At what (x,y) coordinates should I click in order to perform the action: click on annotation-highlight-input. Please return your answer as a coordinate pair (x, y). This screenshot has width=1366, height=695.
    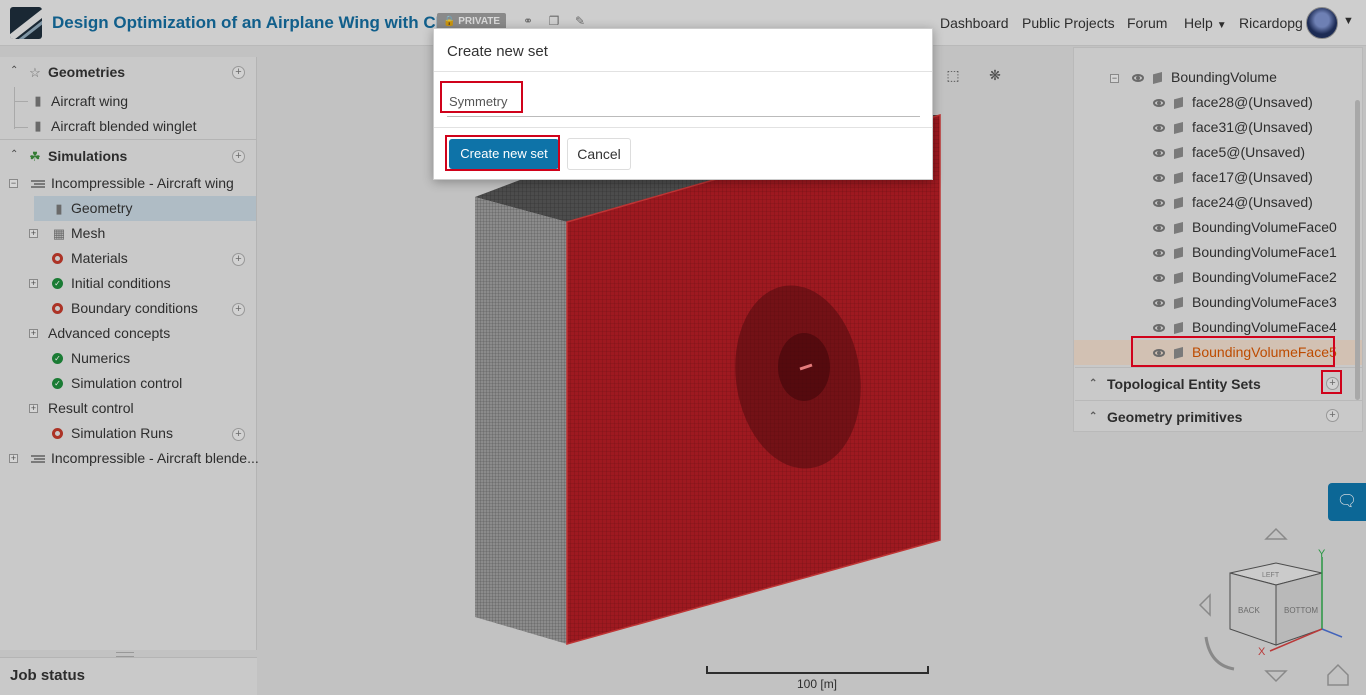
    Looking at the image, I should click on (481, 97).